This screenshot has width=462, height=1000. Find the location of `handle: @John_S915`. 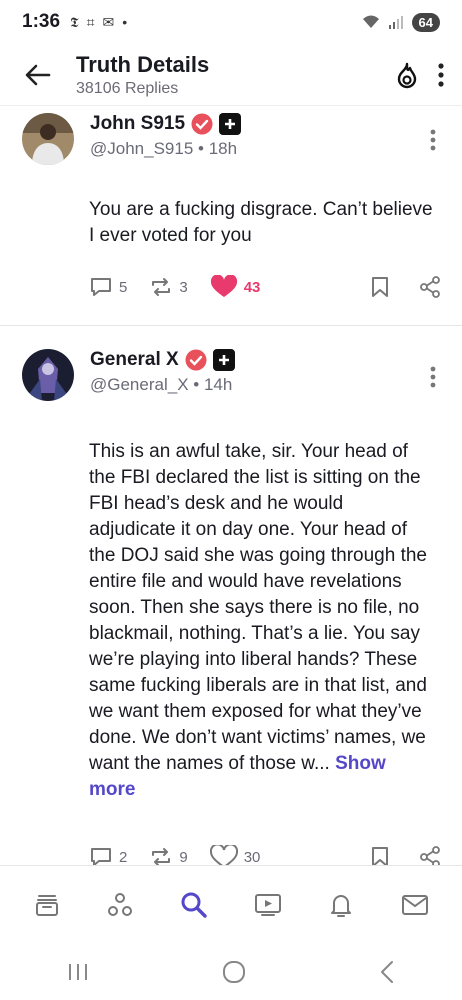

handle: @John_S915 is located at coordinates (142, 148).